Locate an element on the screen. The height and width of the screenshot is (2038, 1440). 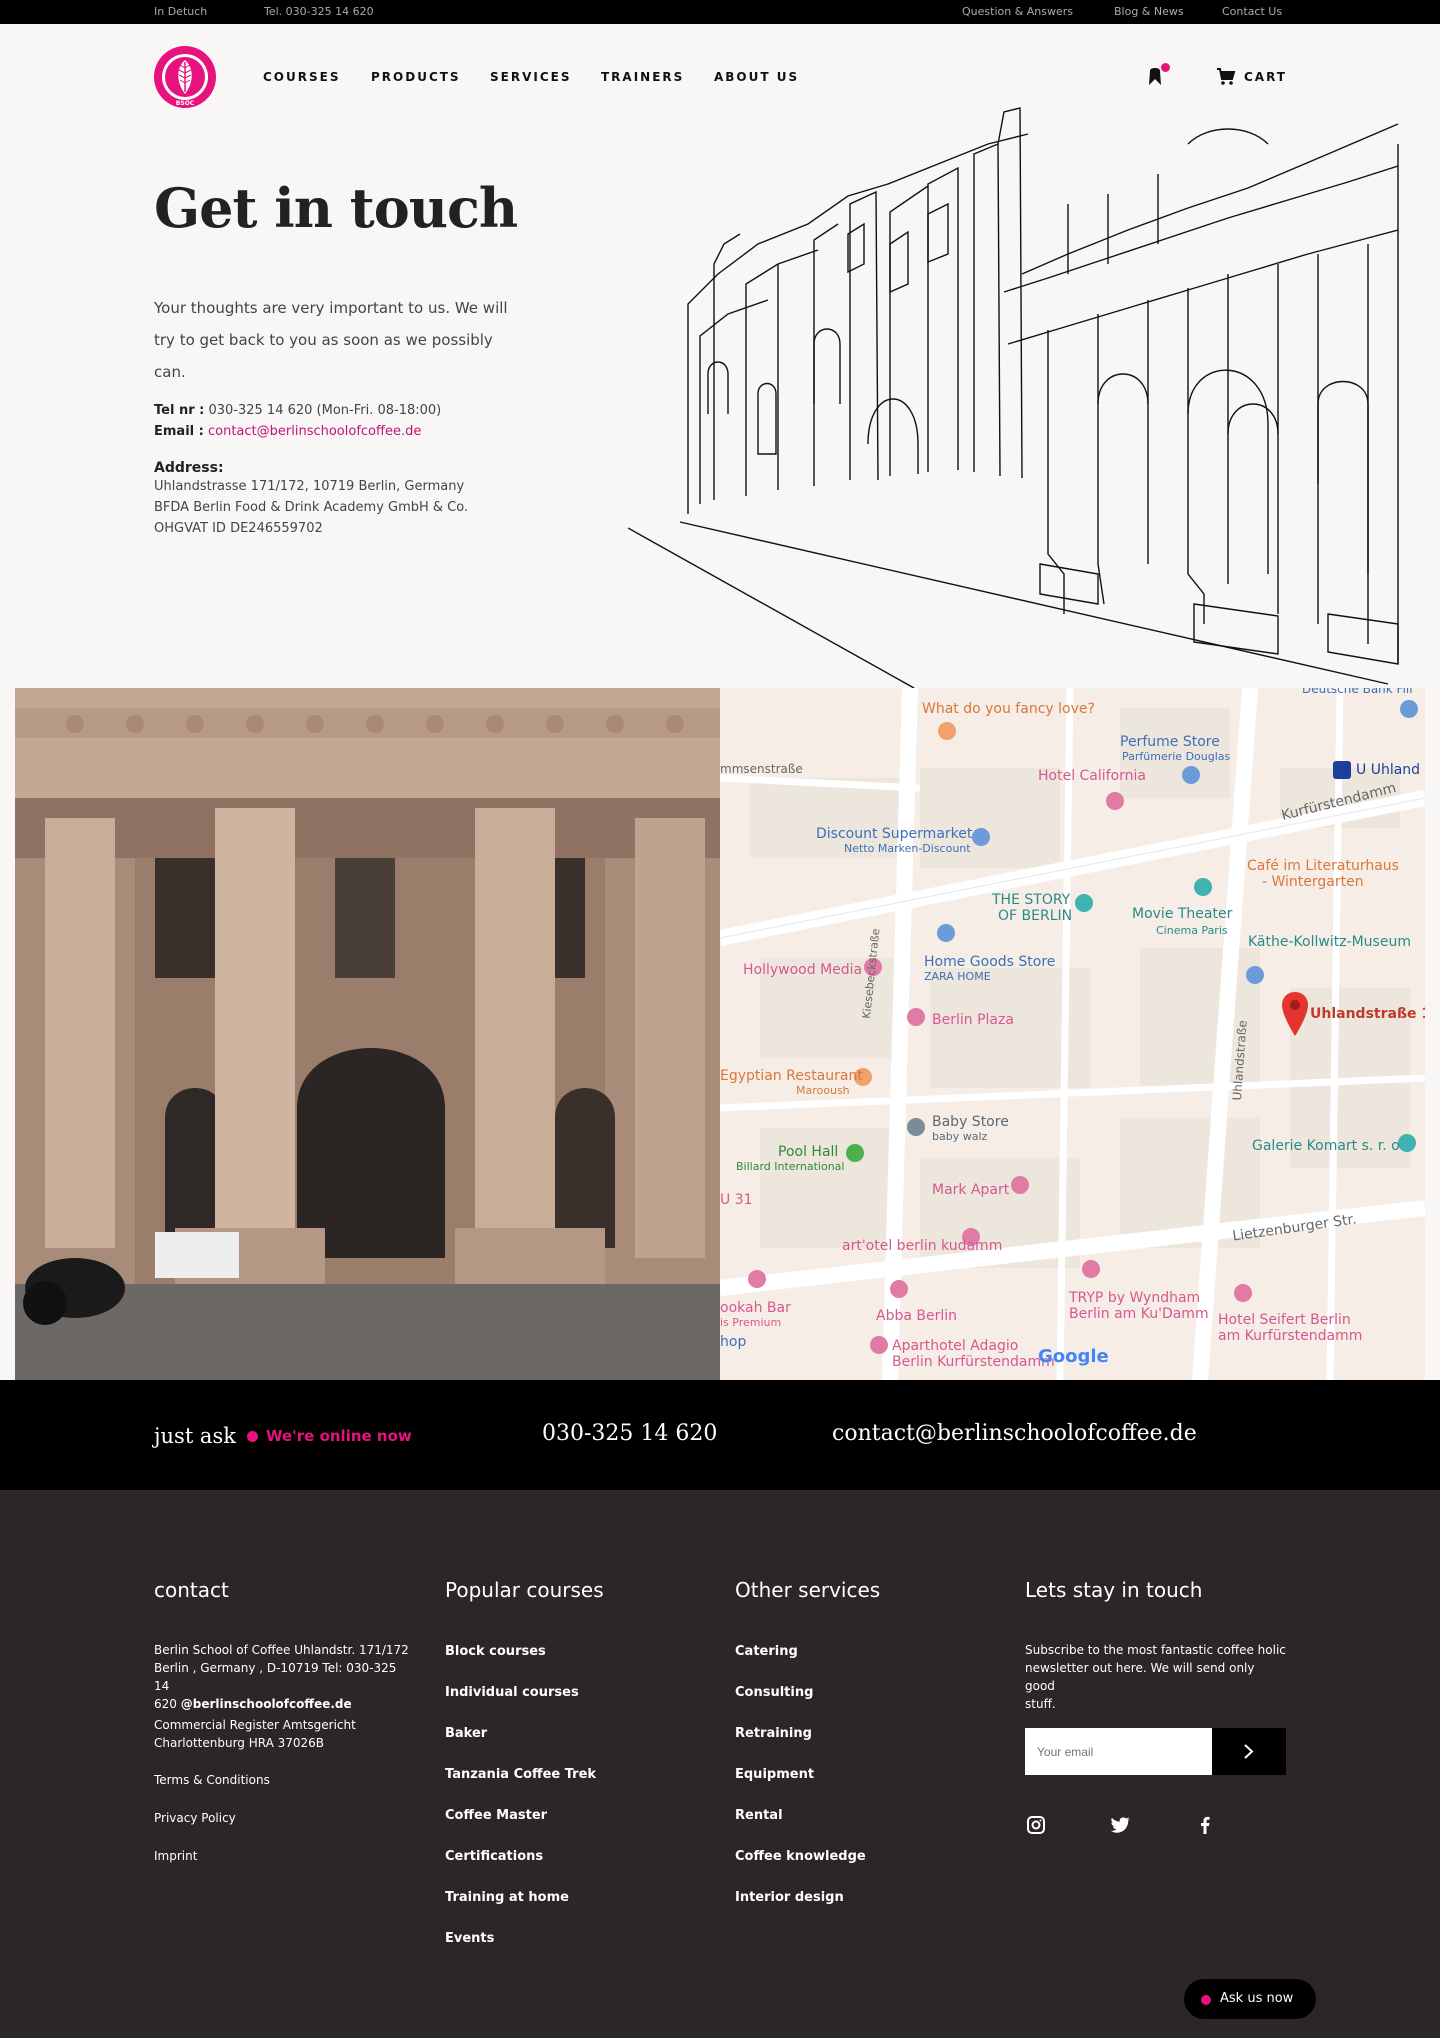
terms-link: Terms & Conditions is located at coordinates (212, 1780).